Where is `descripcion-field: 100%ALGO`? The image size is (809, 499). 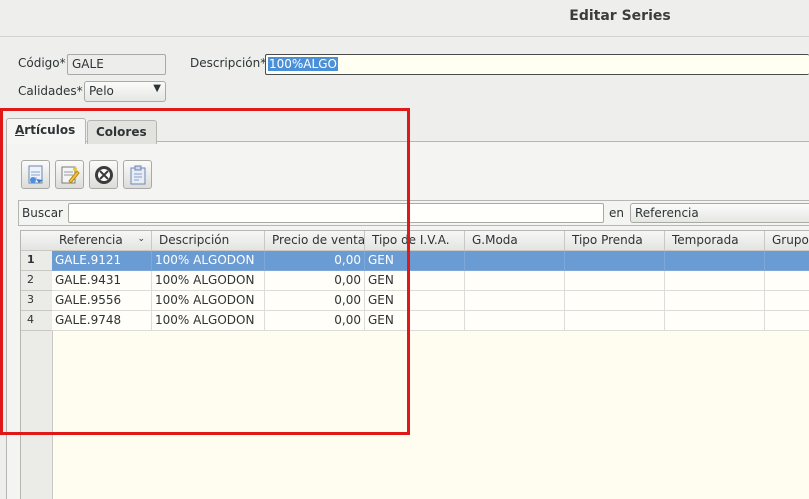
descripcion-field: 100%ALGO is located at coordinates (537, 64).